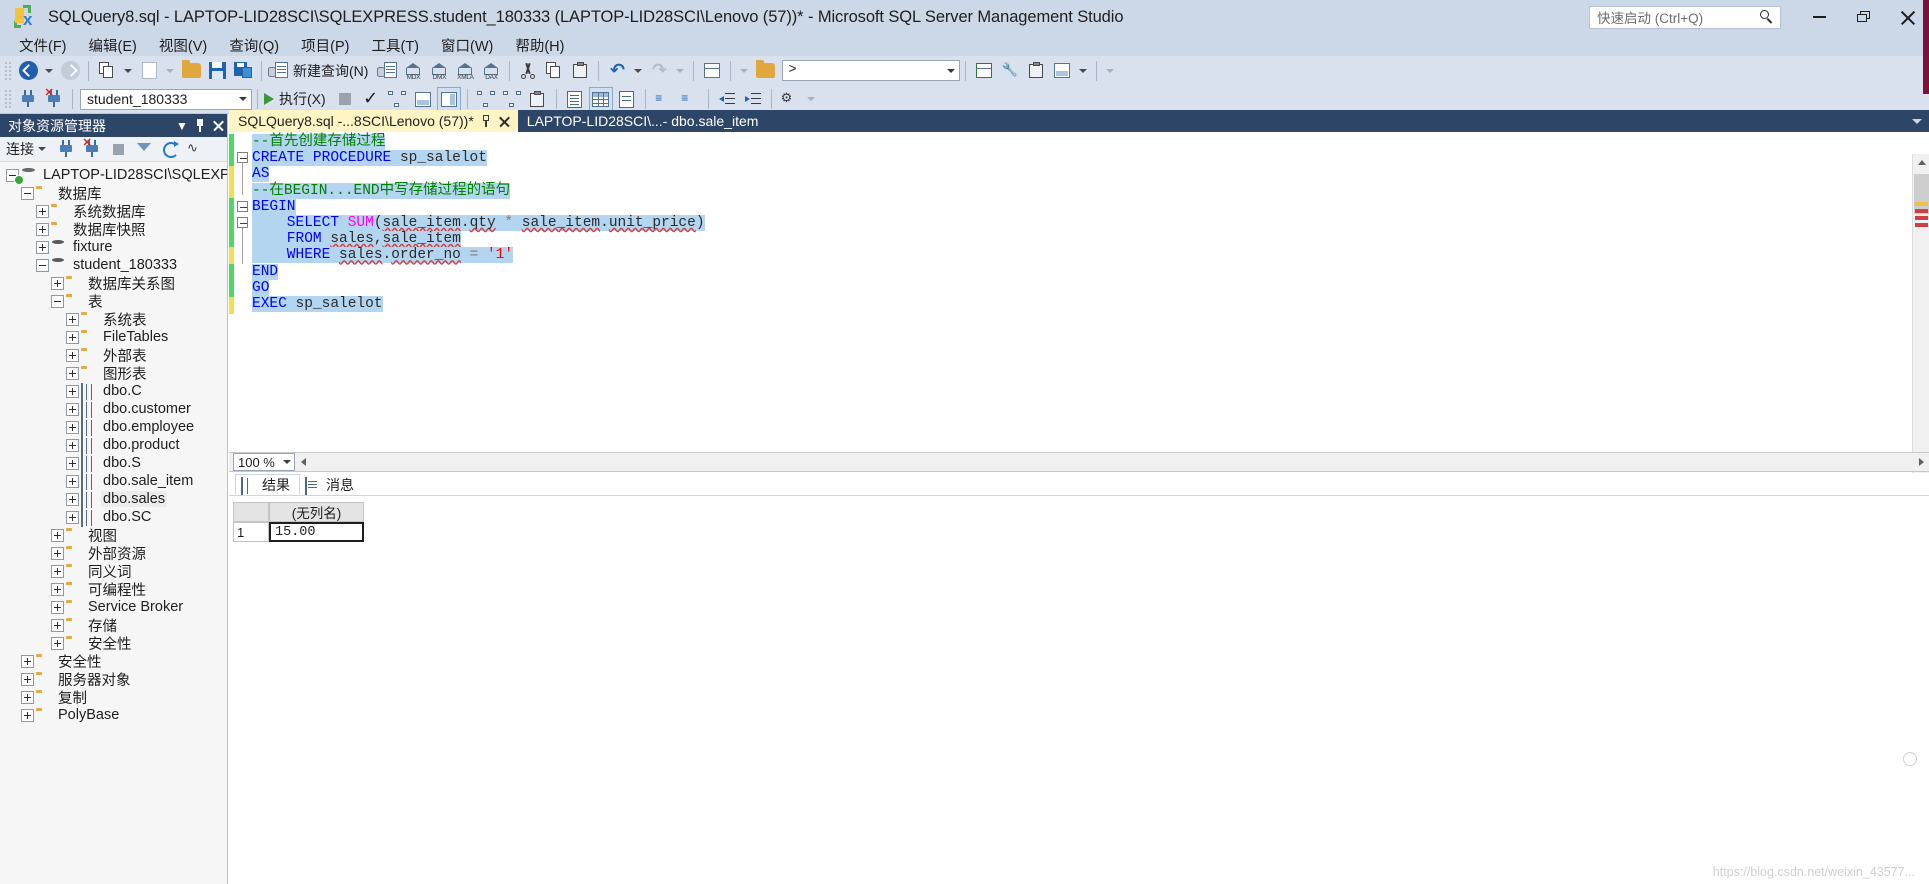 Image resolution: width=1929 pixels, height=884 pixels. I want to click on new-project-dropdown-icon, so click(128, 70).